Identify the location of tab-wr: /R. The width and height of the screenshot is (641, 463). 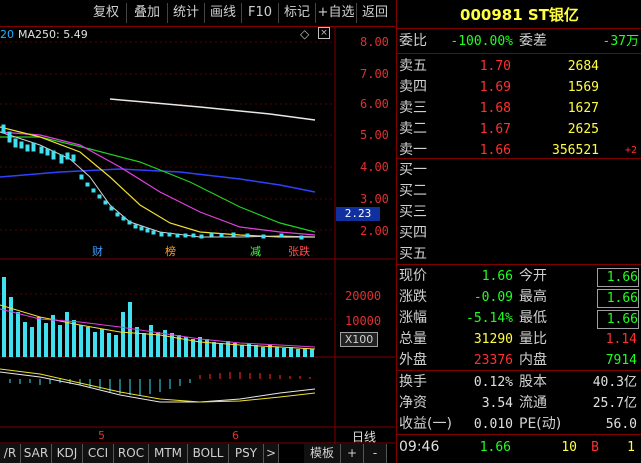
(10, 453).